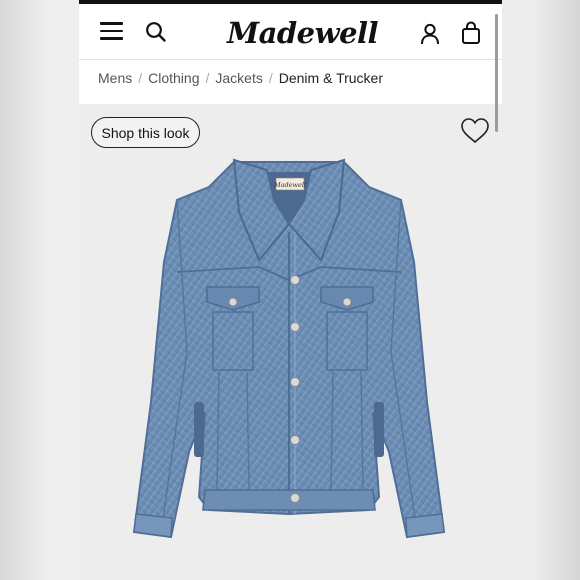  I want to click on header-divider, so click(290, 59).